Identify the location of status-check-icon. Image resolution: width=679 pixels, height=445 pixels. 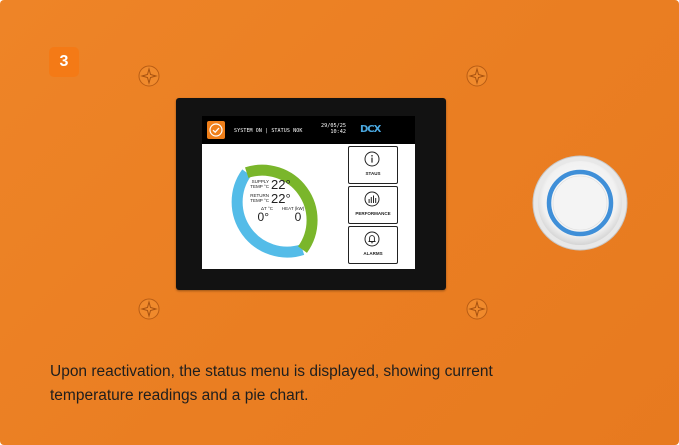
(216, 130).